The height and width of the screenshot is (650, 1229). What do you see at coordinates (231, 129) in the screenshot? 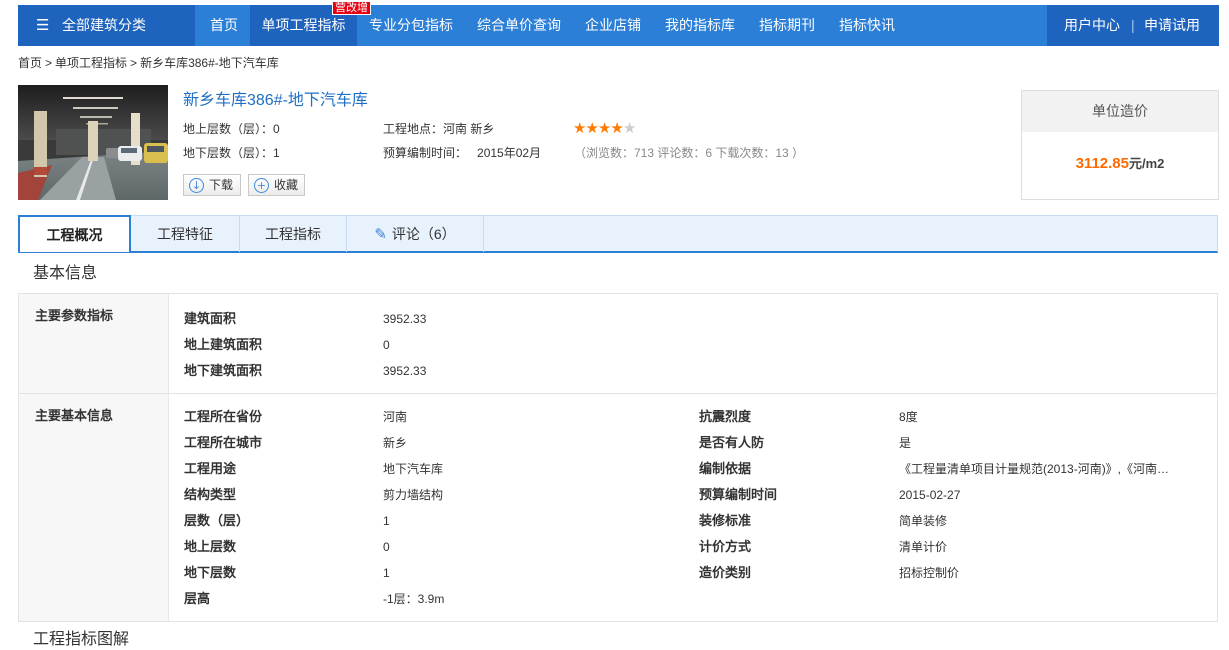
I see `above-ground-floors: 地上层数（层）：0` at bounding box center [231, 129].